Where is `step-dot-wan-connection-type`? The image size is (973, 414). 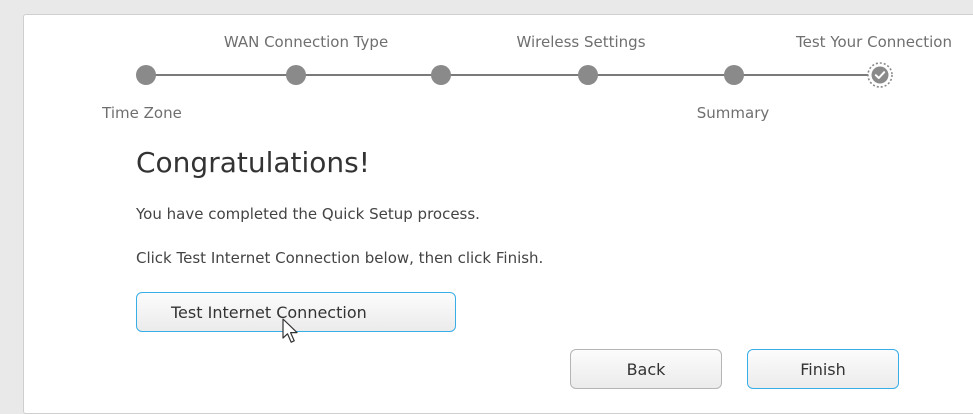 step-dot-wan-connection-type is located at coordinates (296, 75).